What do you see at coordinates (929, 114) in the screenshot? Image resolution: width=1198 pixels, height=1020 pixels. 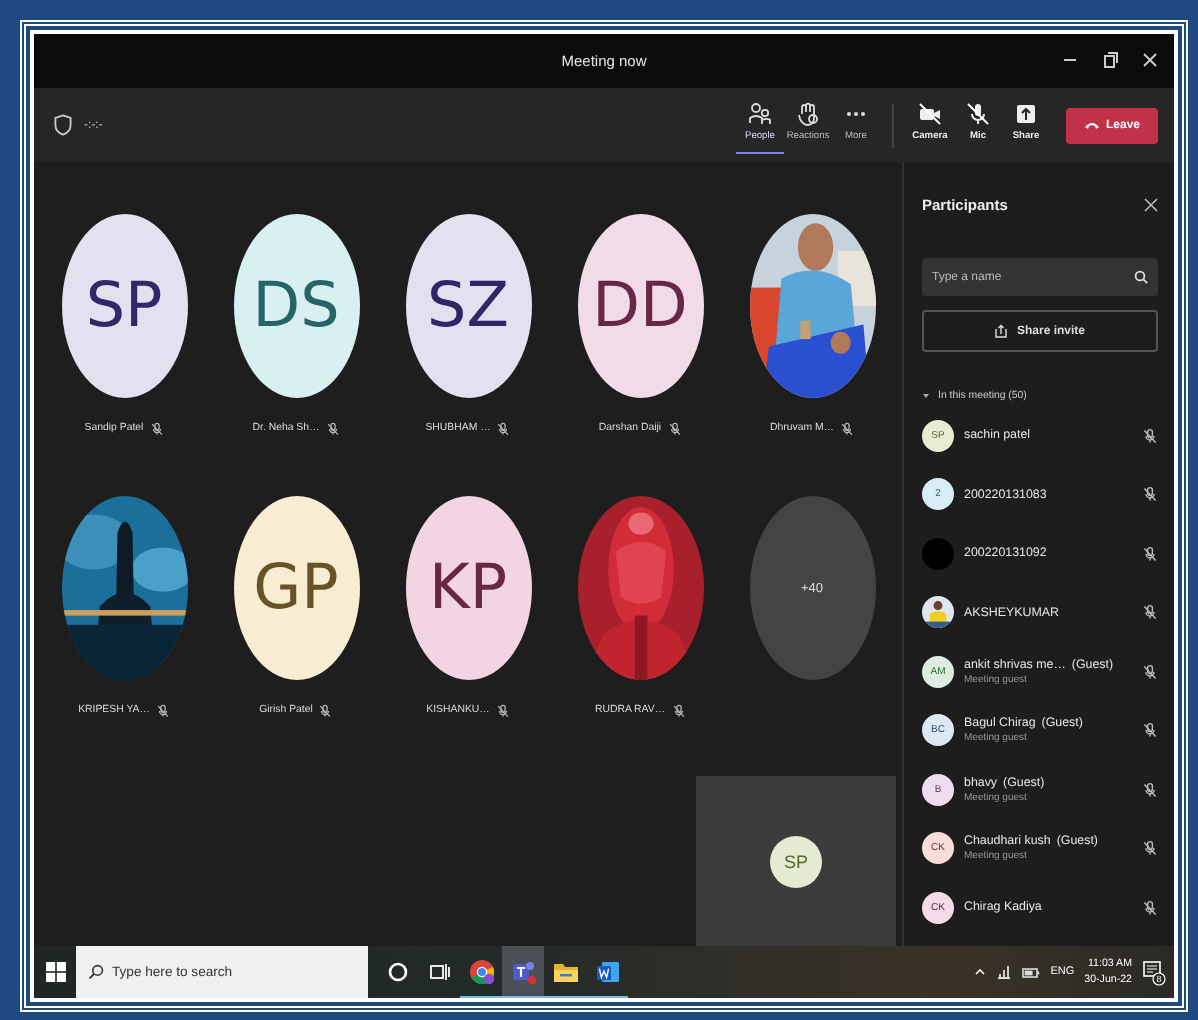 I see `camera-off-icon` at bounding box center [929, 114].